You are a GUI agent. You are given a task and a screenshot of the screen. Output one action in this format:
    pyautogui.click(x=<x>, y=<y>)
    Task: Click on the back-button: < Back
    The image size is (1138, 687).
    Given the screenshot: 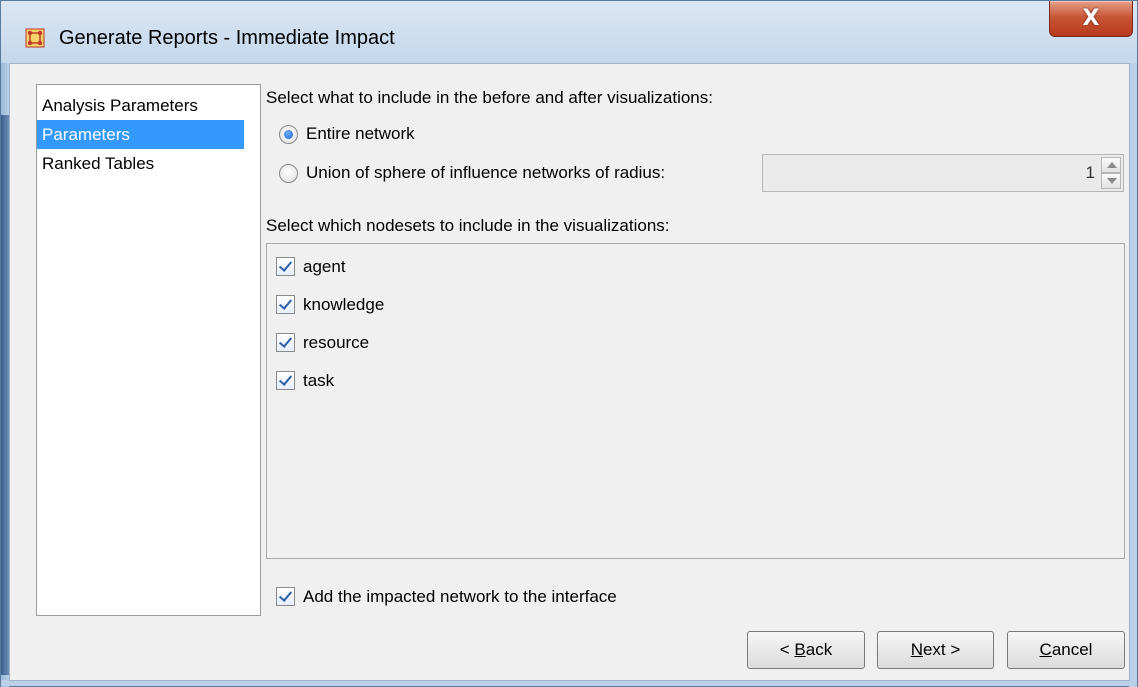 What is the action you would take?
    pyautogui.click(x=806, y=650)
    